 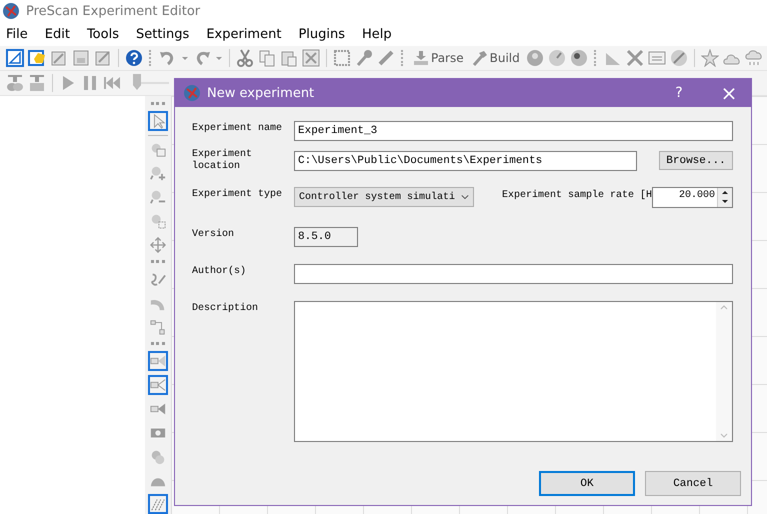 What do you see at coordinates (421, 58) in the screenshot?
I see `download-icon` at bounding box center [421, 58].